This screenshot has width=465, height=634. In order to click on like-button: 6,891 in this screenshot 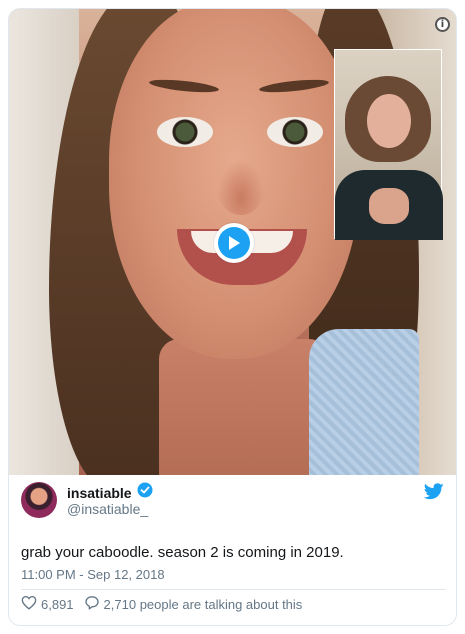, I will do `click(47, 604)`.